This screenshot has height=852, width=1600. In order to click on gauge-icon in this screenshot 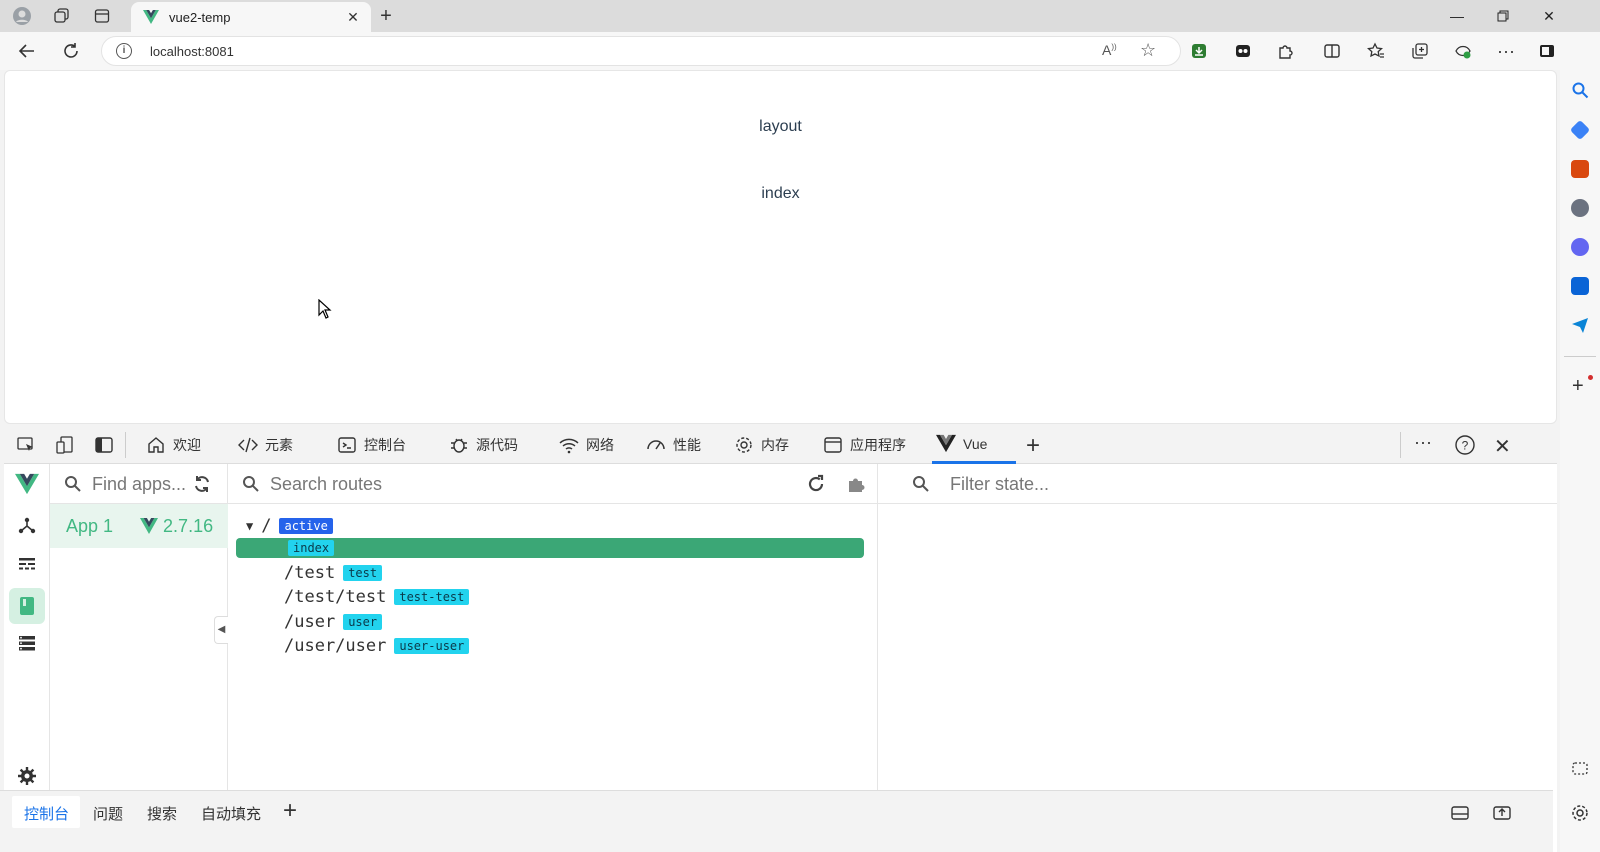, I will do `click(656, 445)`.